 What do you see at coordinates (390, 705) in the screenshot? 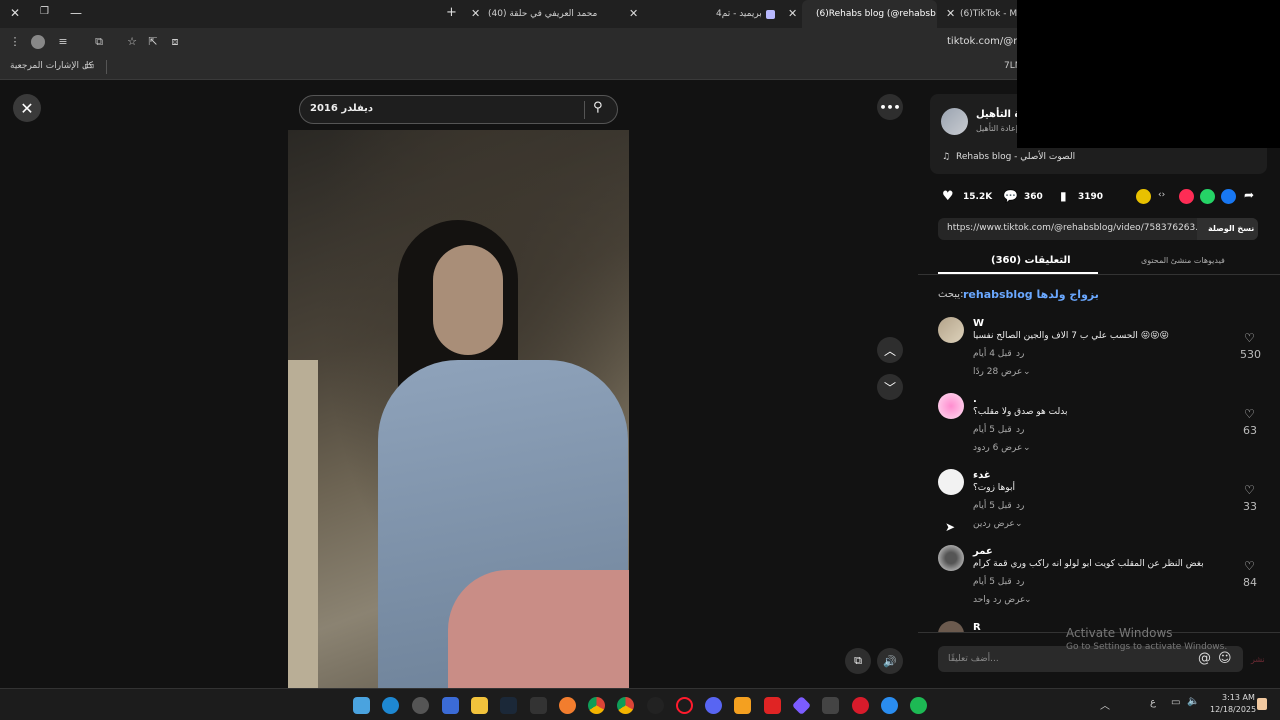
I see `edge-icon` at bounding box center [390, 705].